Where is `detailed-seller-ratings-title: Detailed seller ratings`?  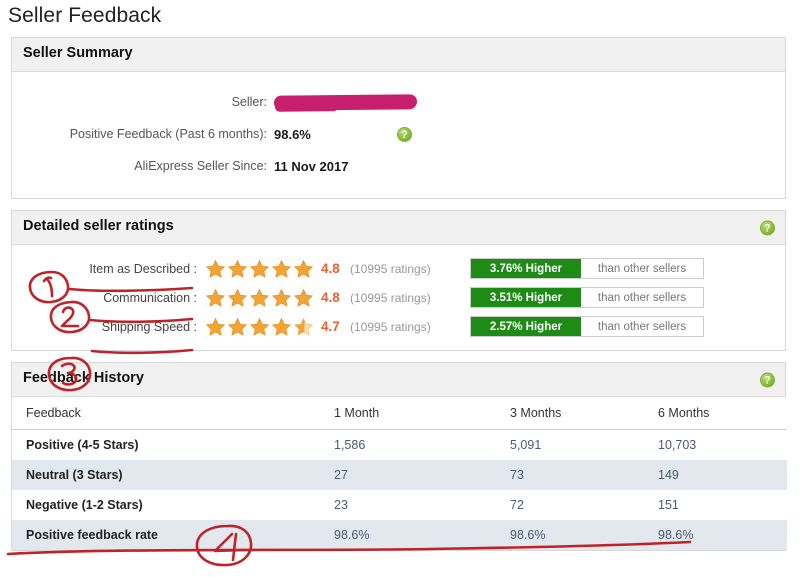
detailed-seller-ratings-title: Detailed seller ratings is located at coordinates (98, 226).